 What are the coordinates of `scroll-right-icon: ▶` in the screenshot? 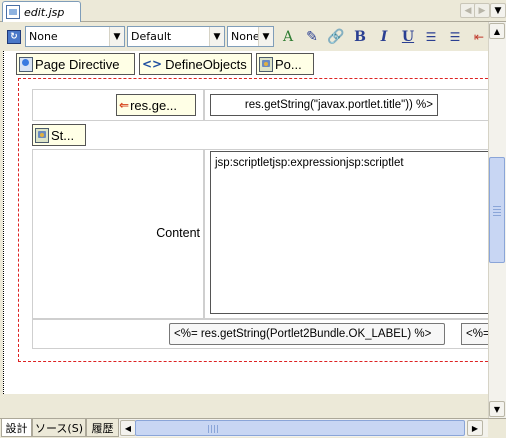 It's located at (475, 428).